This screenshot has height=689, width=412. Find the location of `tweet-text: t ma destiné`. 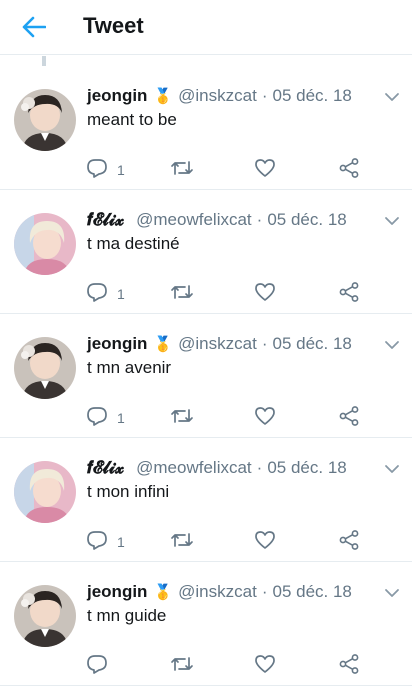

tweet-text: t ma destiné is located at coordinates (133, 243).